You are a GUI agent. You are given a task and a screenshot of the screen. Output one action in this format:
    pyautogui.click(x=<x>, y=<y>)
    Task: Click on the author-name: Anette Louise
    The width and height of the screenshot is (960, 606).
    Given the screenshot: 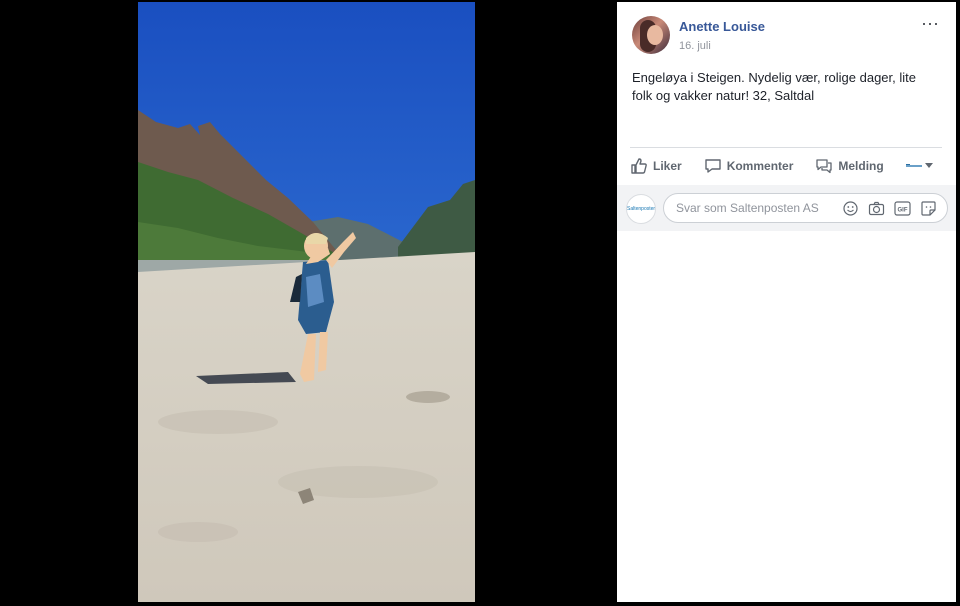 What is the action you would take?
    pyautogui.click(x=722, y=26)
    